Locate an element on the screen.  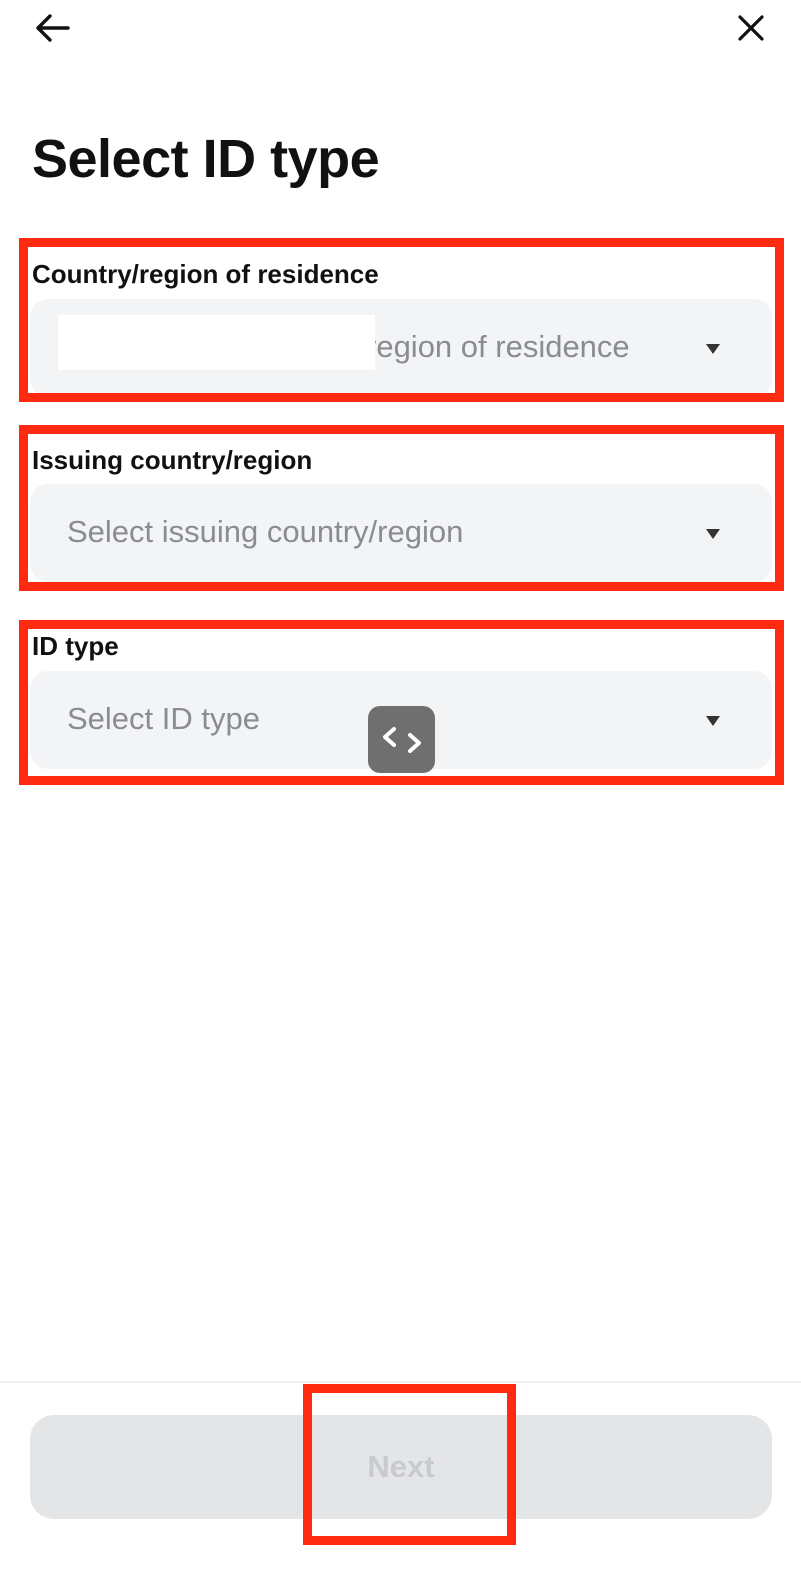
footer-divider is located at coordinates (400, 1382).